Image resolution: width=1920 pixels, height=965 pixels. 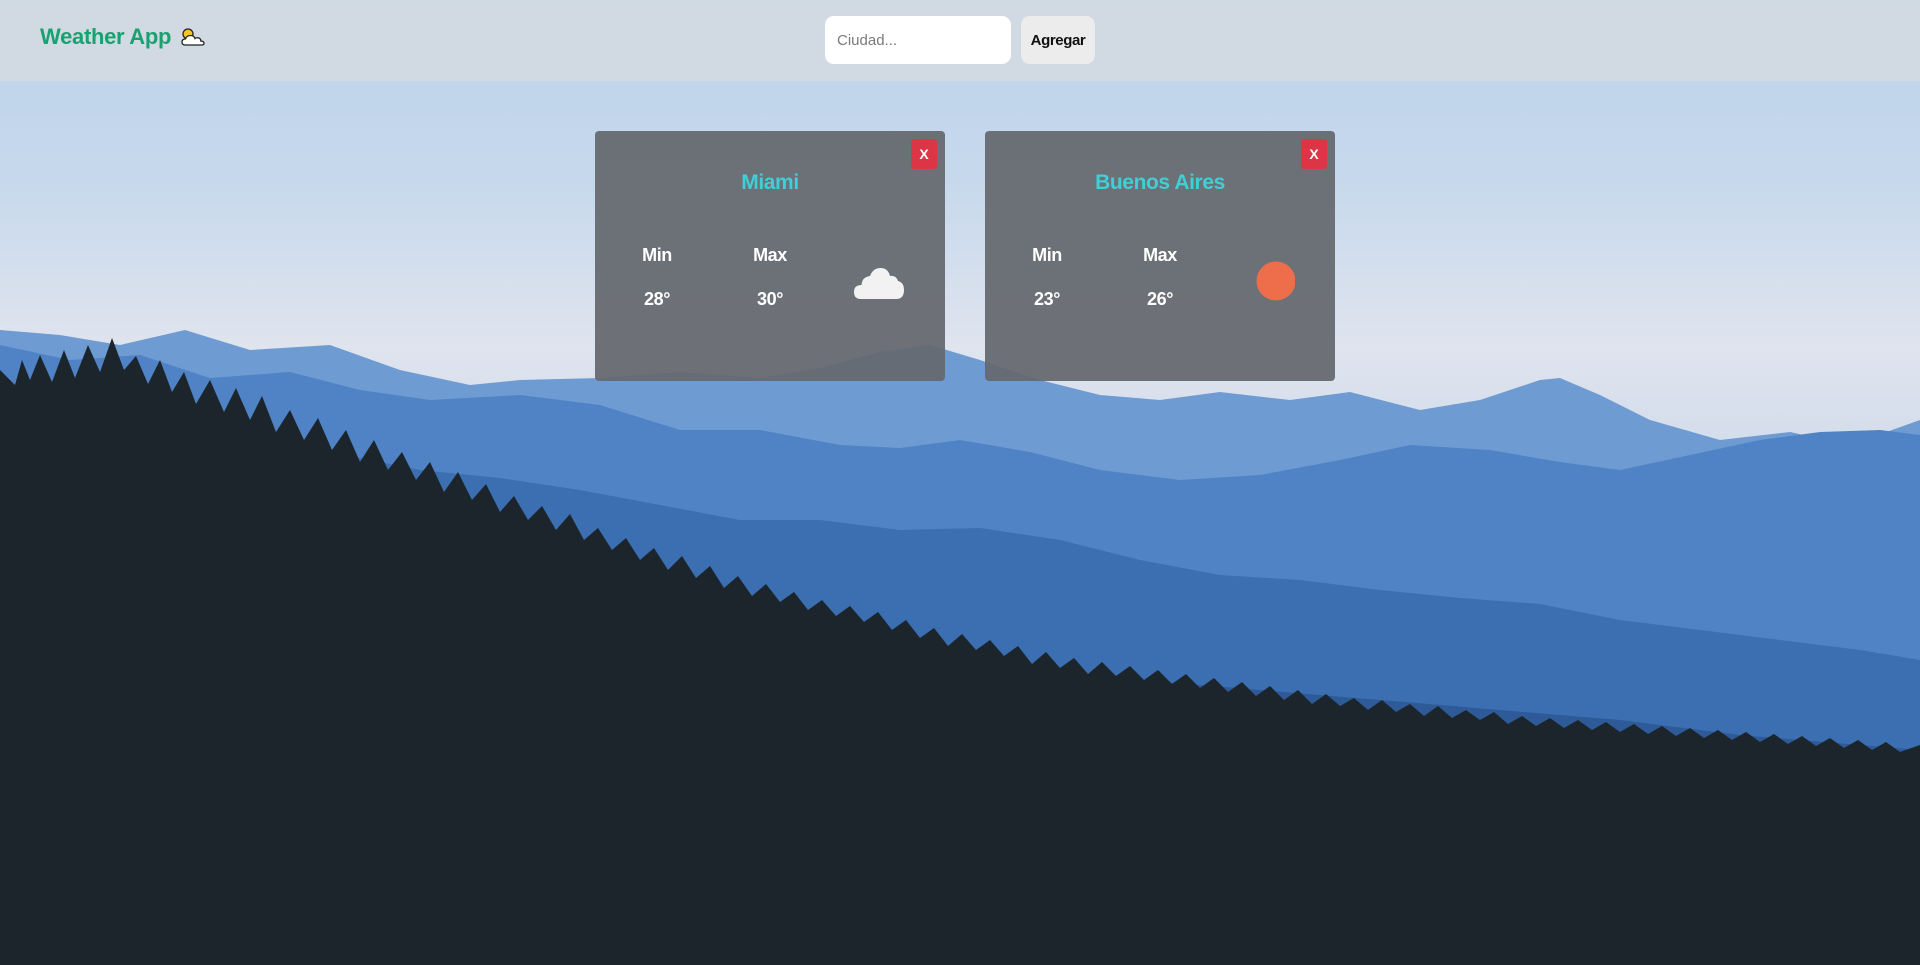 I want to click on city-card-miami: X Miami Min 28° Max 30°, so click(x=770, y=256).